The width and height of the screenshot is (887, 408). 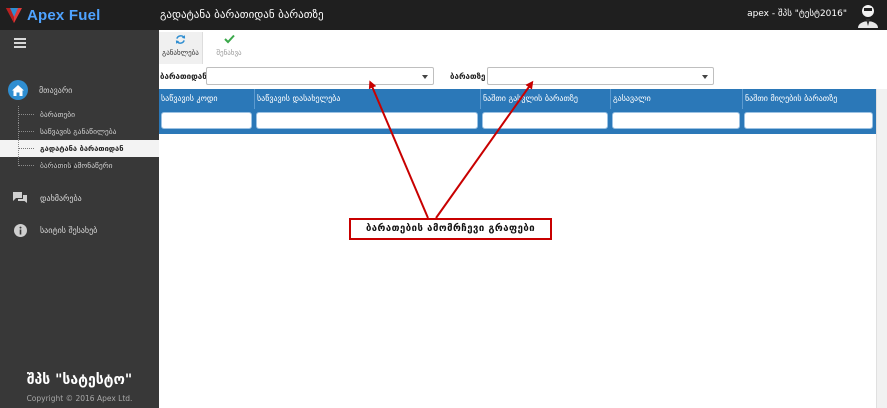 What do you see at coordinates (79, 114) in the screenshot?
I see `sidebar-item-cards: ბარათები` at bounding box center [79, 114].